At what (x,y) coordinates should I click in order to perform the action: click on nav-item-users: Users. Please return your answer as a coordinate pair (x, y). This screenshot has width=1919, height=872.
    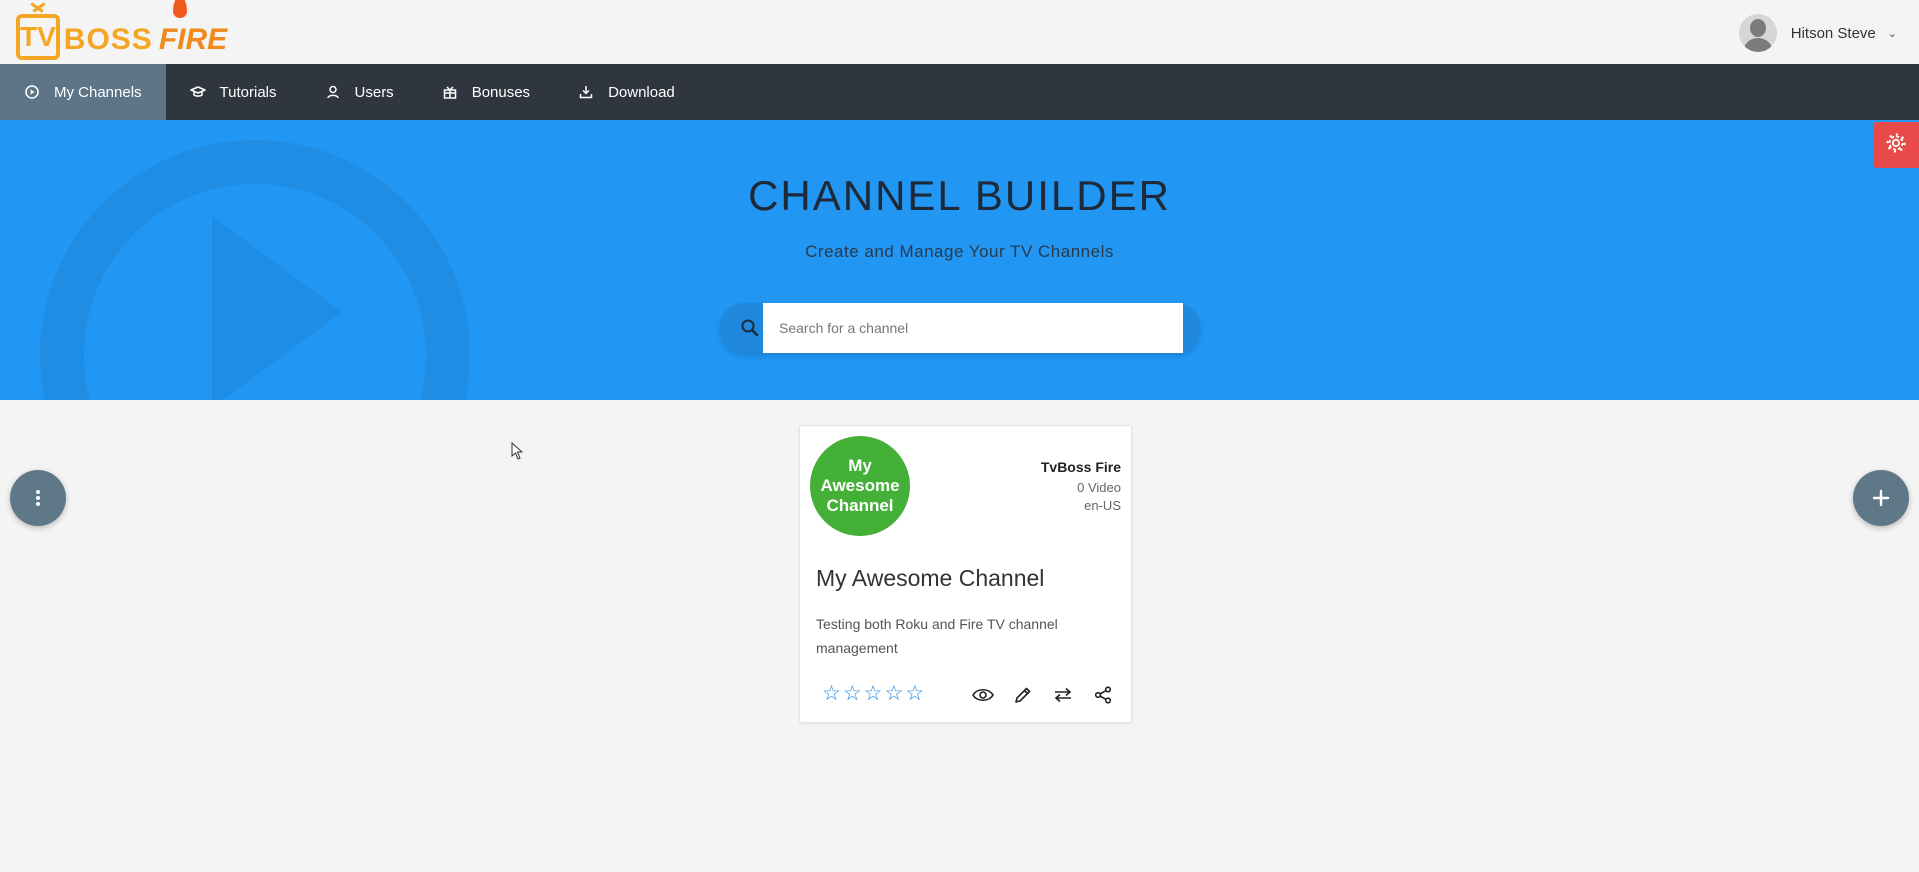
    Looking at the image, I should click on (359, 92).